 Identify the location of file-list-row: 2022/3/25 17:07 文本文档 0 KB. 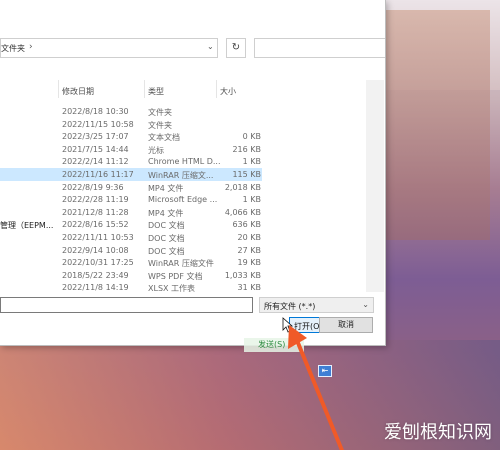
(131, 136).